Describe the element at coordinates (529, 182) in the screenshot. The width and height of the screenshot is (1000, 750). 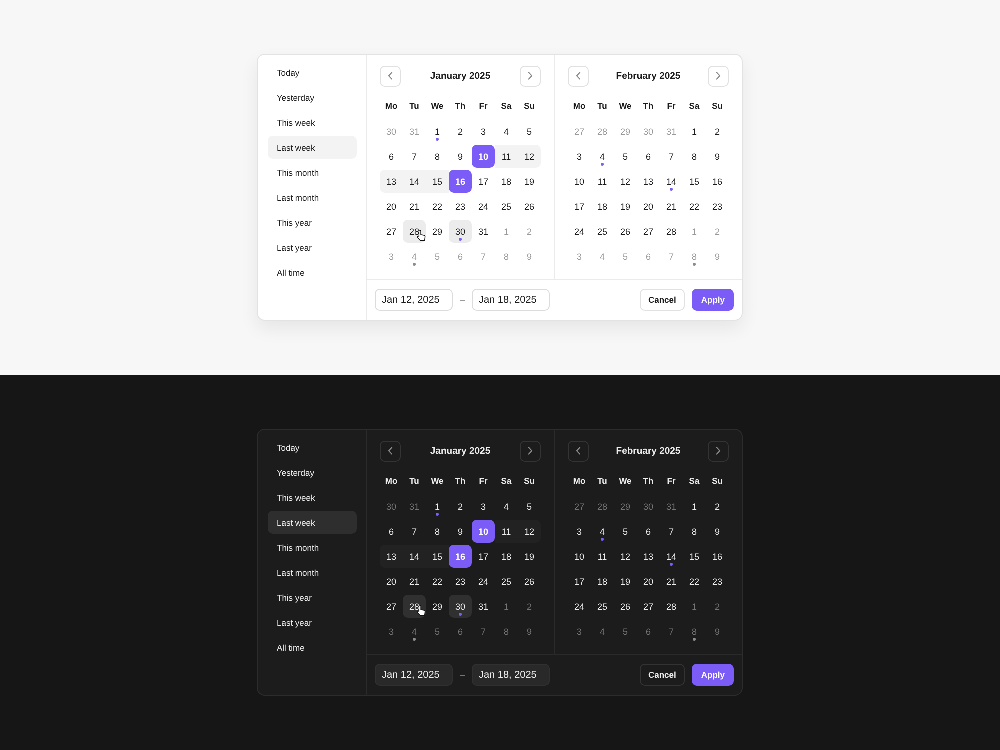
I see `calendar-day: 19` at that location.